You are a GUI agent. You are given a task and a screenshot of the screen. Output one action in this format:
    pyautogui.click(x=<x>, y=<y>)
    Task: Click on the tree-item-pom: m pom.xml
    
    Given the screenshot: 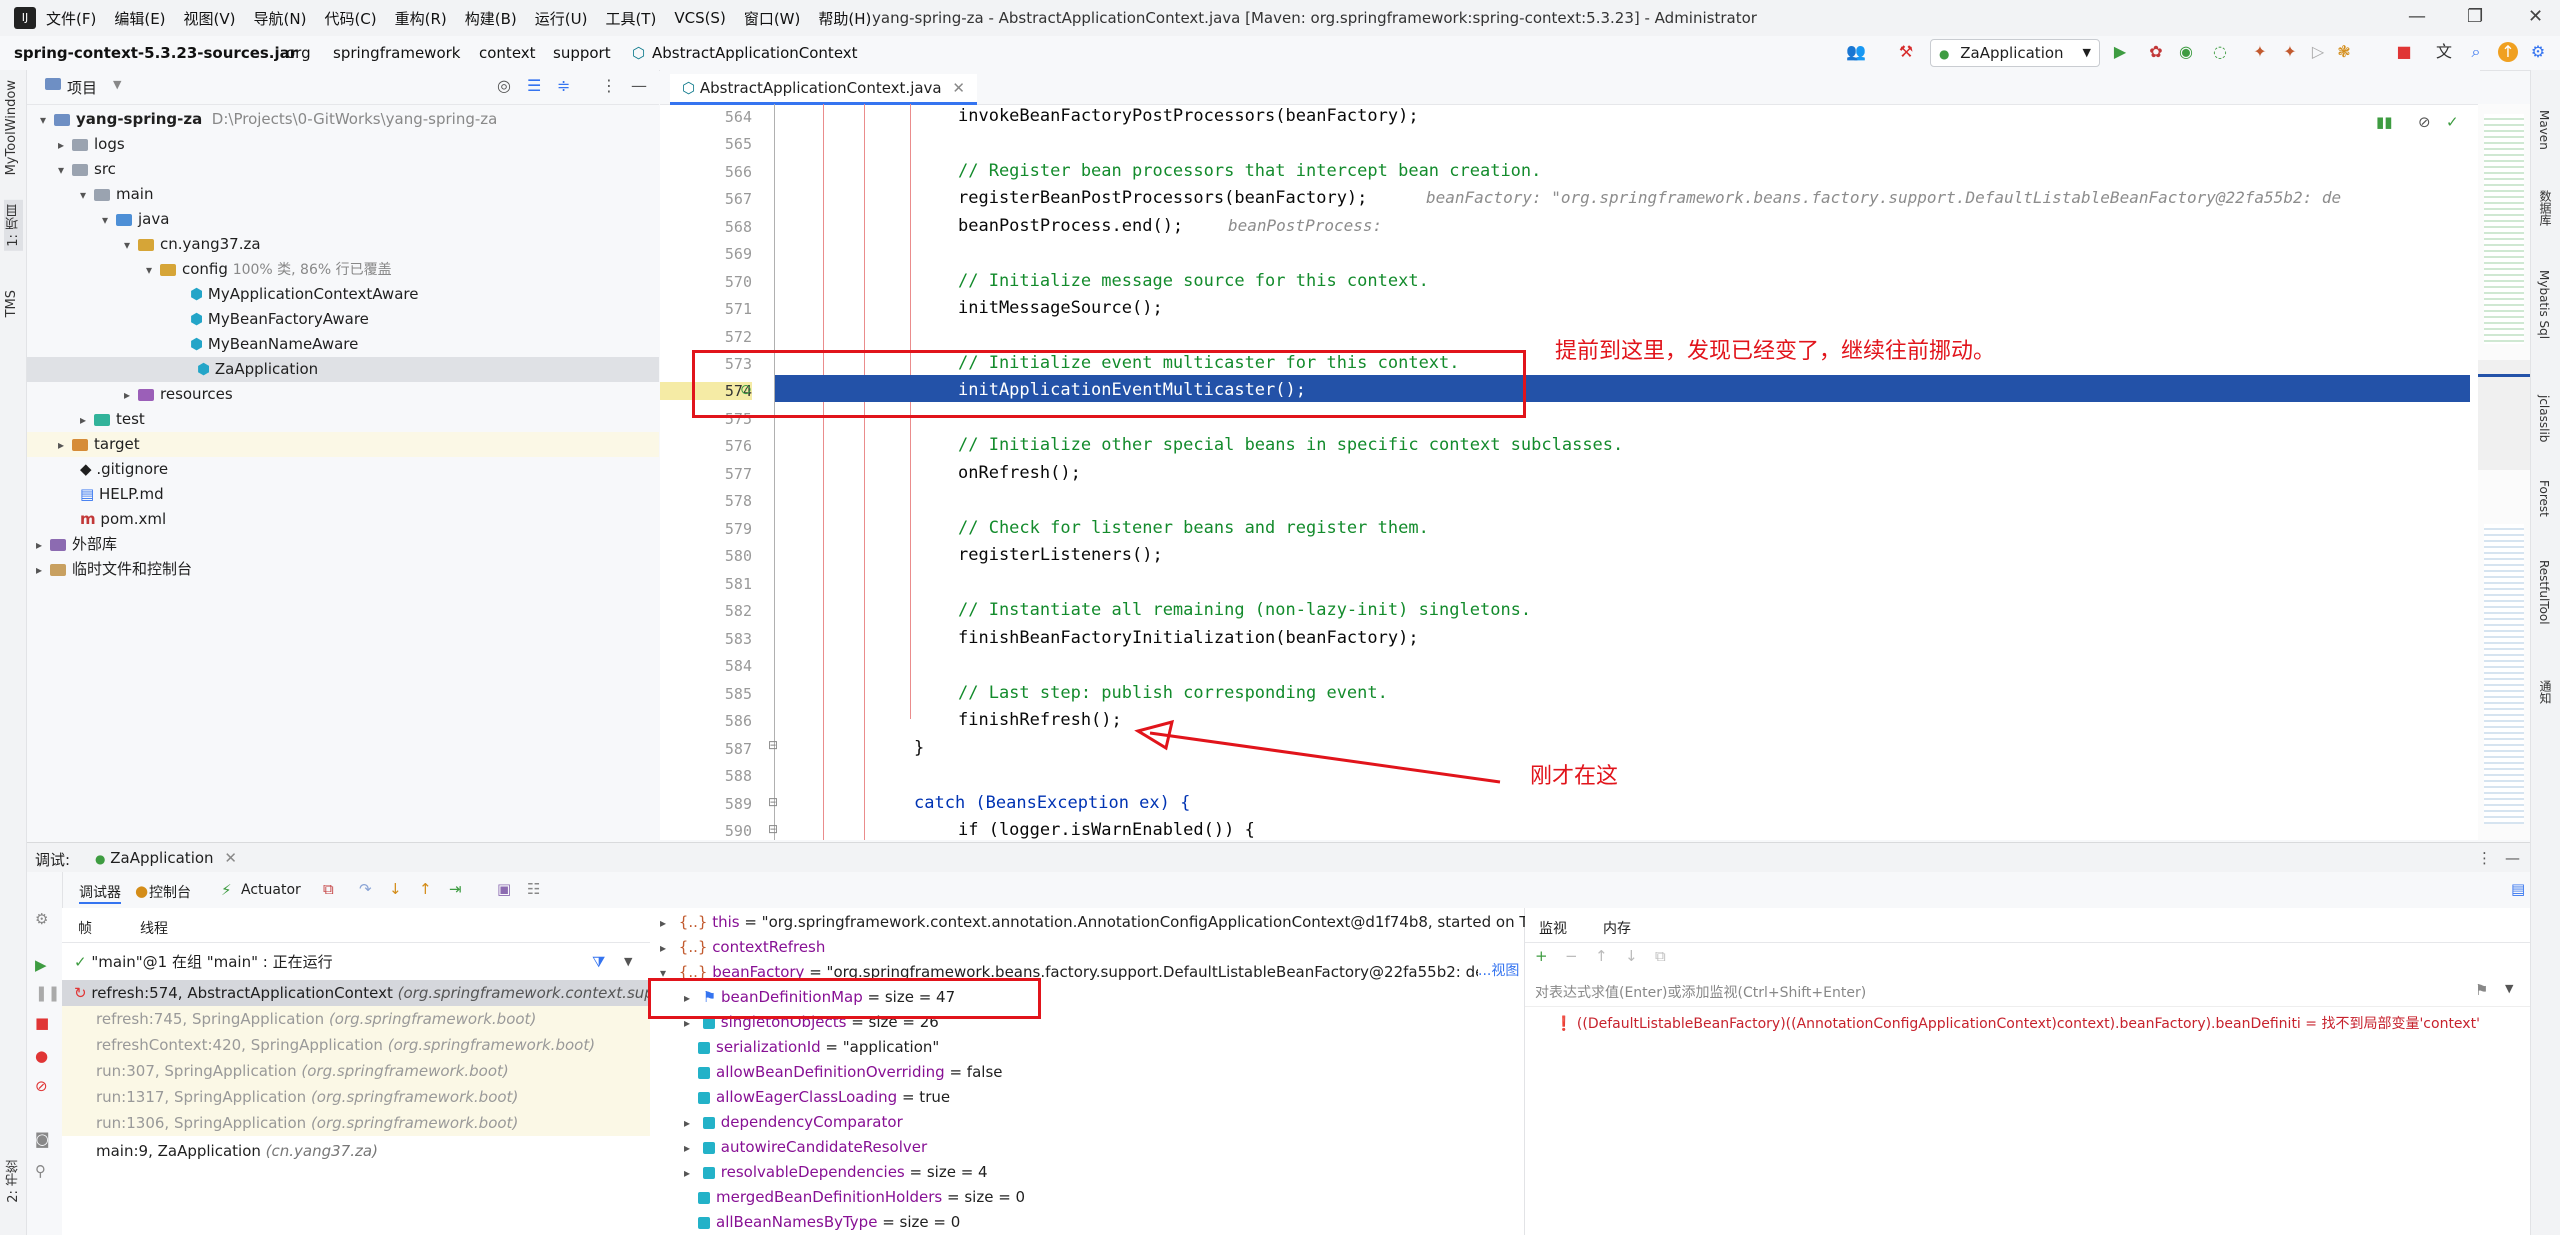 What is the action you would take?
    pyautogui.click(x=123, y=519)
    